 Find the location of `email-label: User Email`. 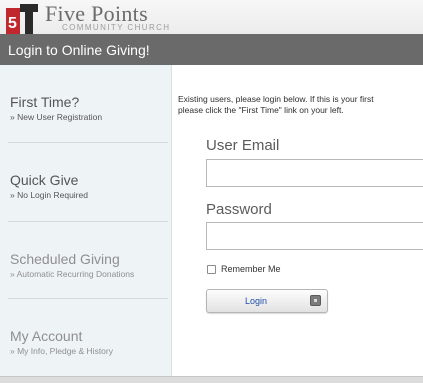

email-label: User Email is located at coordinates (243, 145).